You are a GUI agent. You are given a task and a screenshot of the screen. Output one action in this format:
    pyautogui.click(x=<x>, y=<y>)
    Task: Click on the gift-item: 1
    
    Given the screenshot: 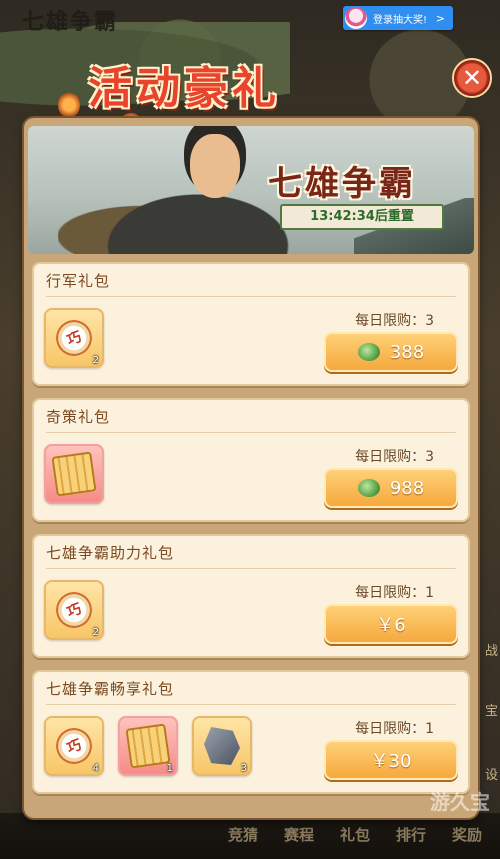 What is the action you would take?
    pyautogui.click(x=148, y=746)
    